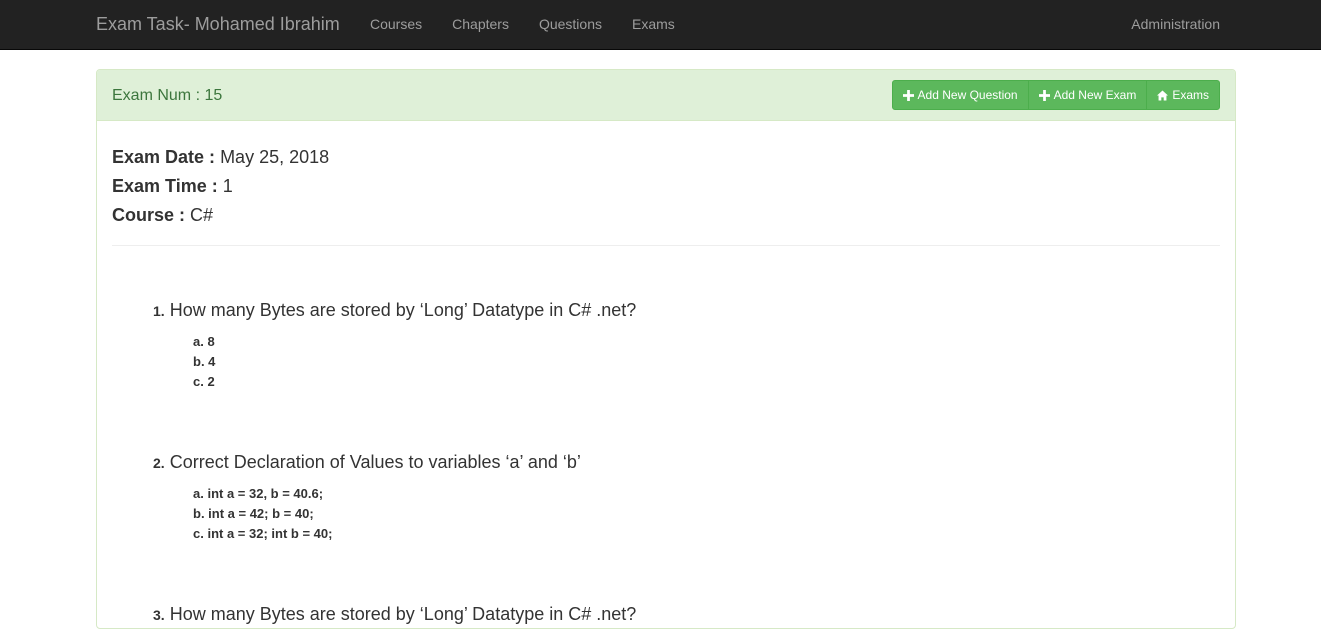 The image size is (1321, 629). Describe the element at coordinates (204, 361) in the screenshot. I see `answer-option: b. 4` at that location.